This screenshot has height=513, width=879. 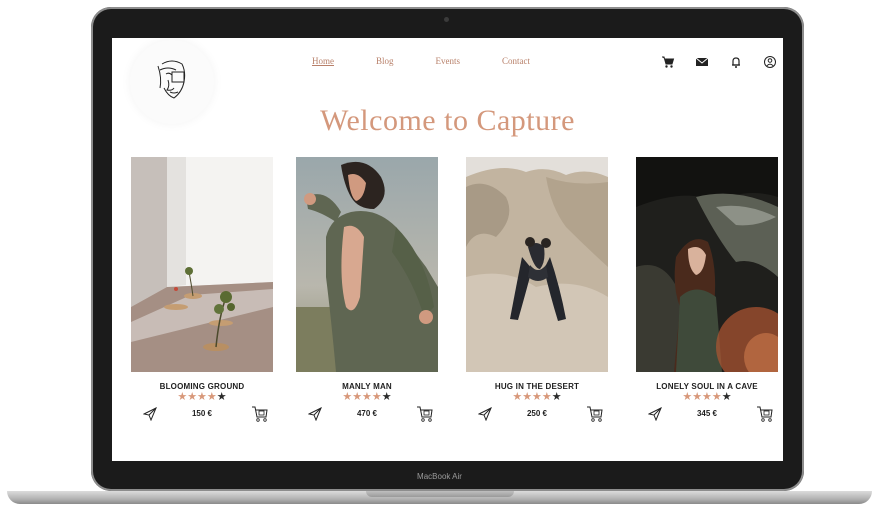 What do you see at coordinates (202, 386) in the screenshot?
I see `product-name: BLOOMING GROUND` at bounding box center [202, 386].